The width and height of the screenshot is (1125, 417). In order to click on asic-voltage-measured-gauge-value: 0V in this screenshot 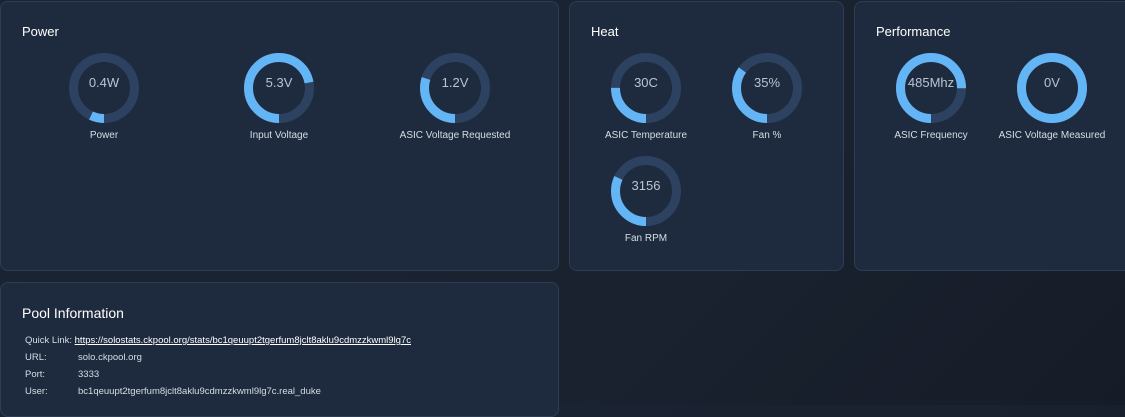, I will do `click(1052, 82)`.